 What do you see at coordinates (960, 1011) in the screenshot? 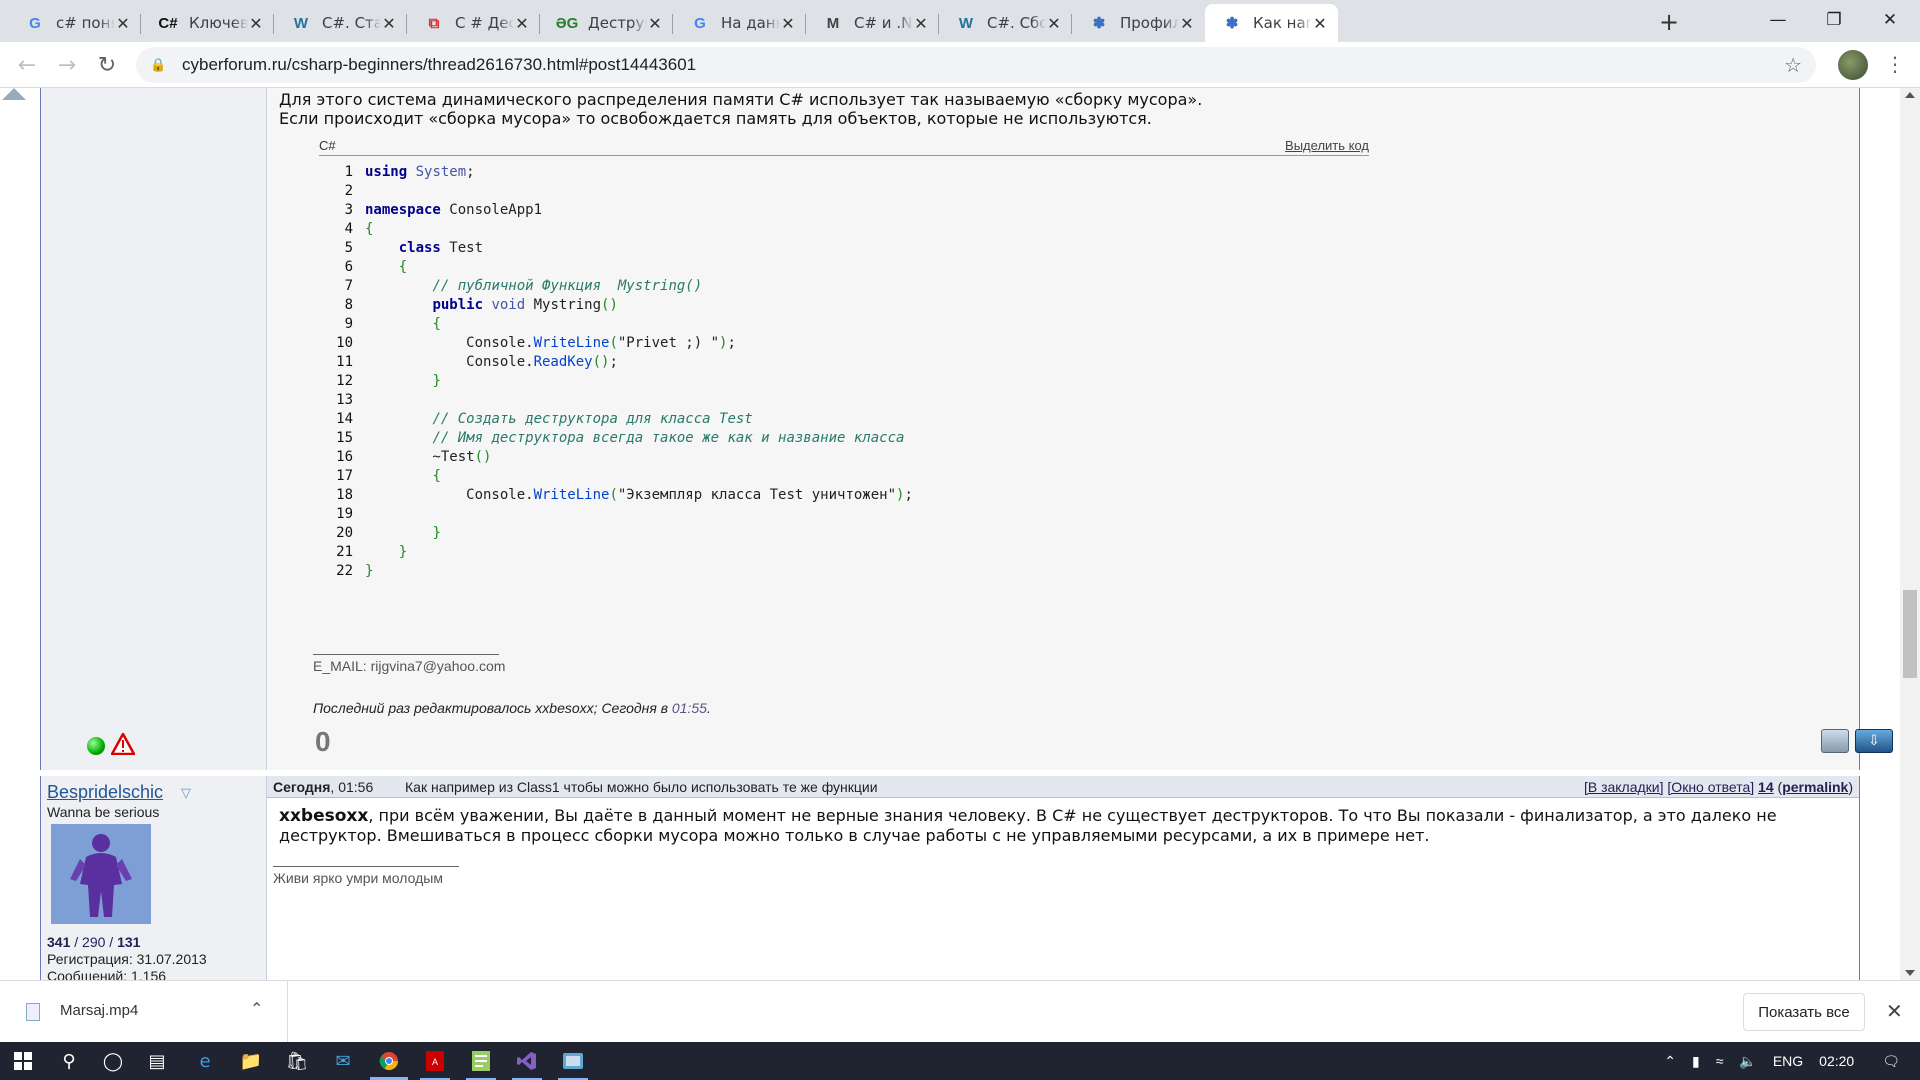
I see `download-shelf: Marsaj.mp4 ⌃ Показать все ✕` at bounding box center [960, 1011].